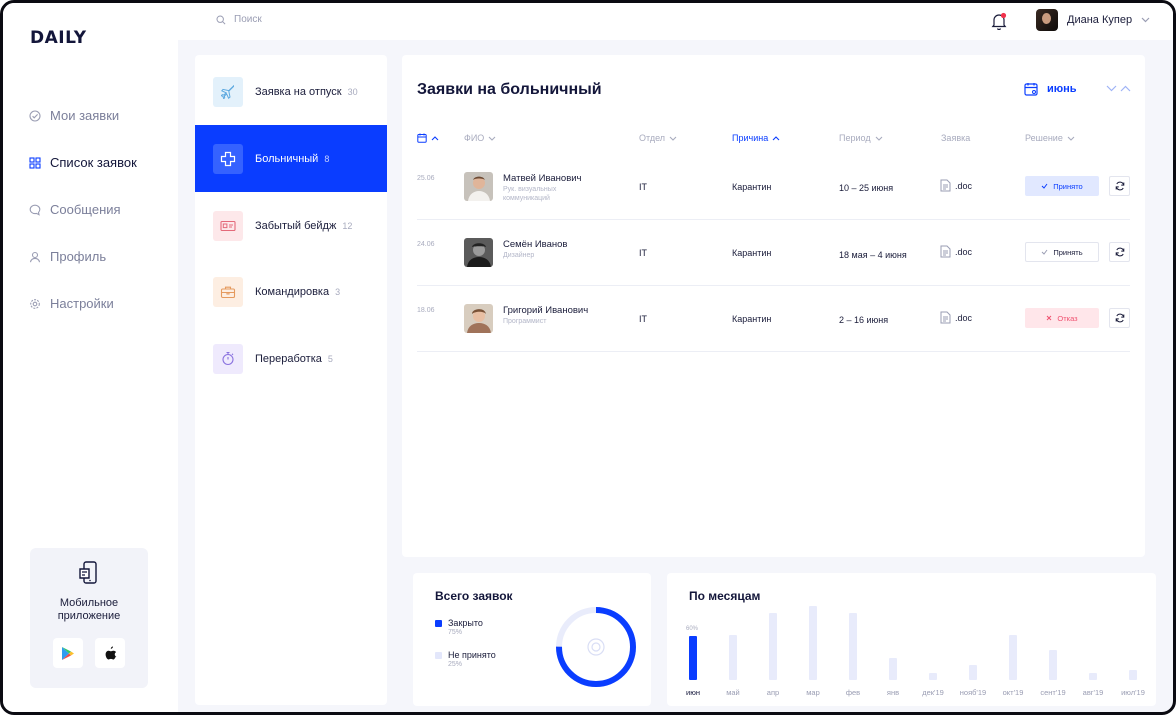 This screenshot has width=1176, height=715. Describe the element at coordinates (692, 628) in the screenshot. I see `chart-value-label: 60%` at that location.